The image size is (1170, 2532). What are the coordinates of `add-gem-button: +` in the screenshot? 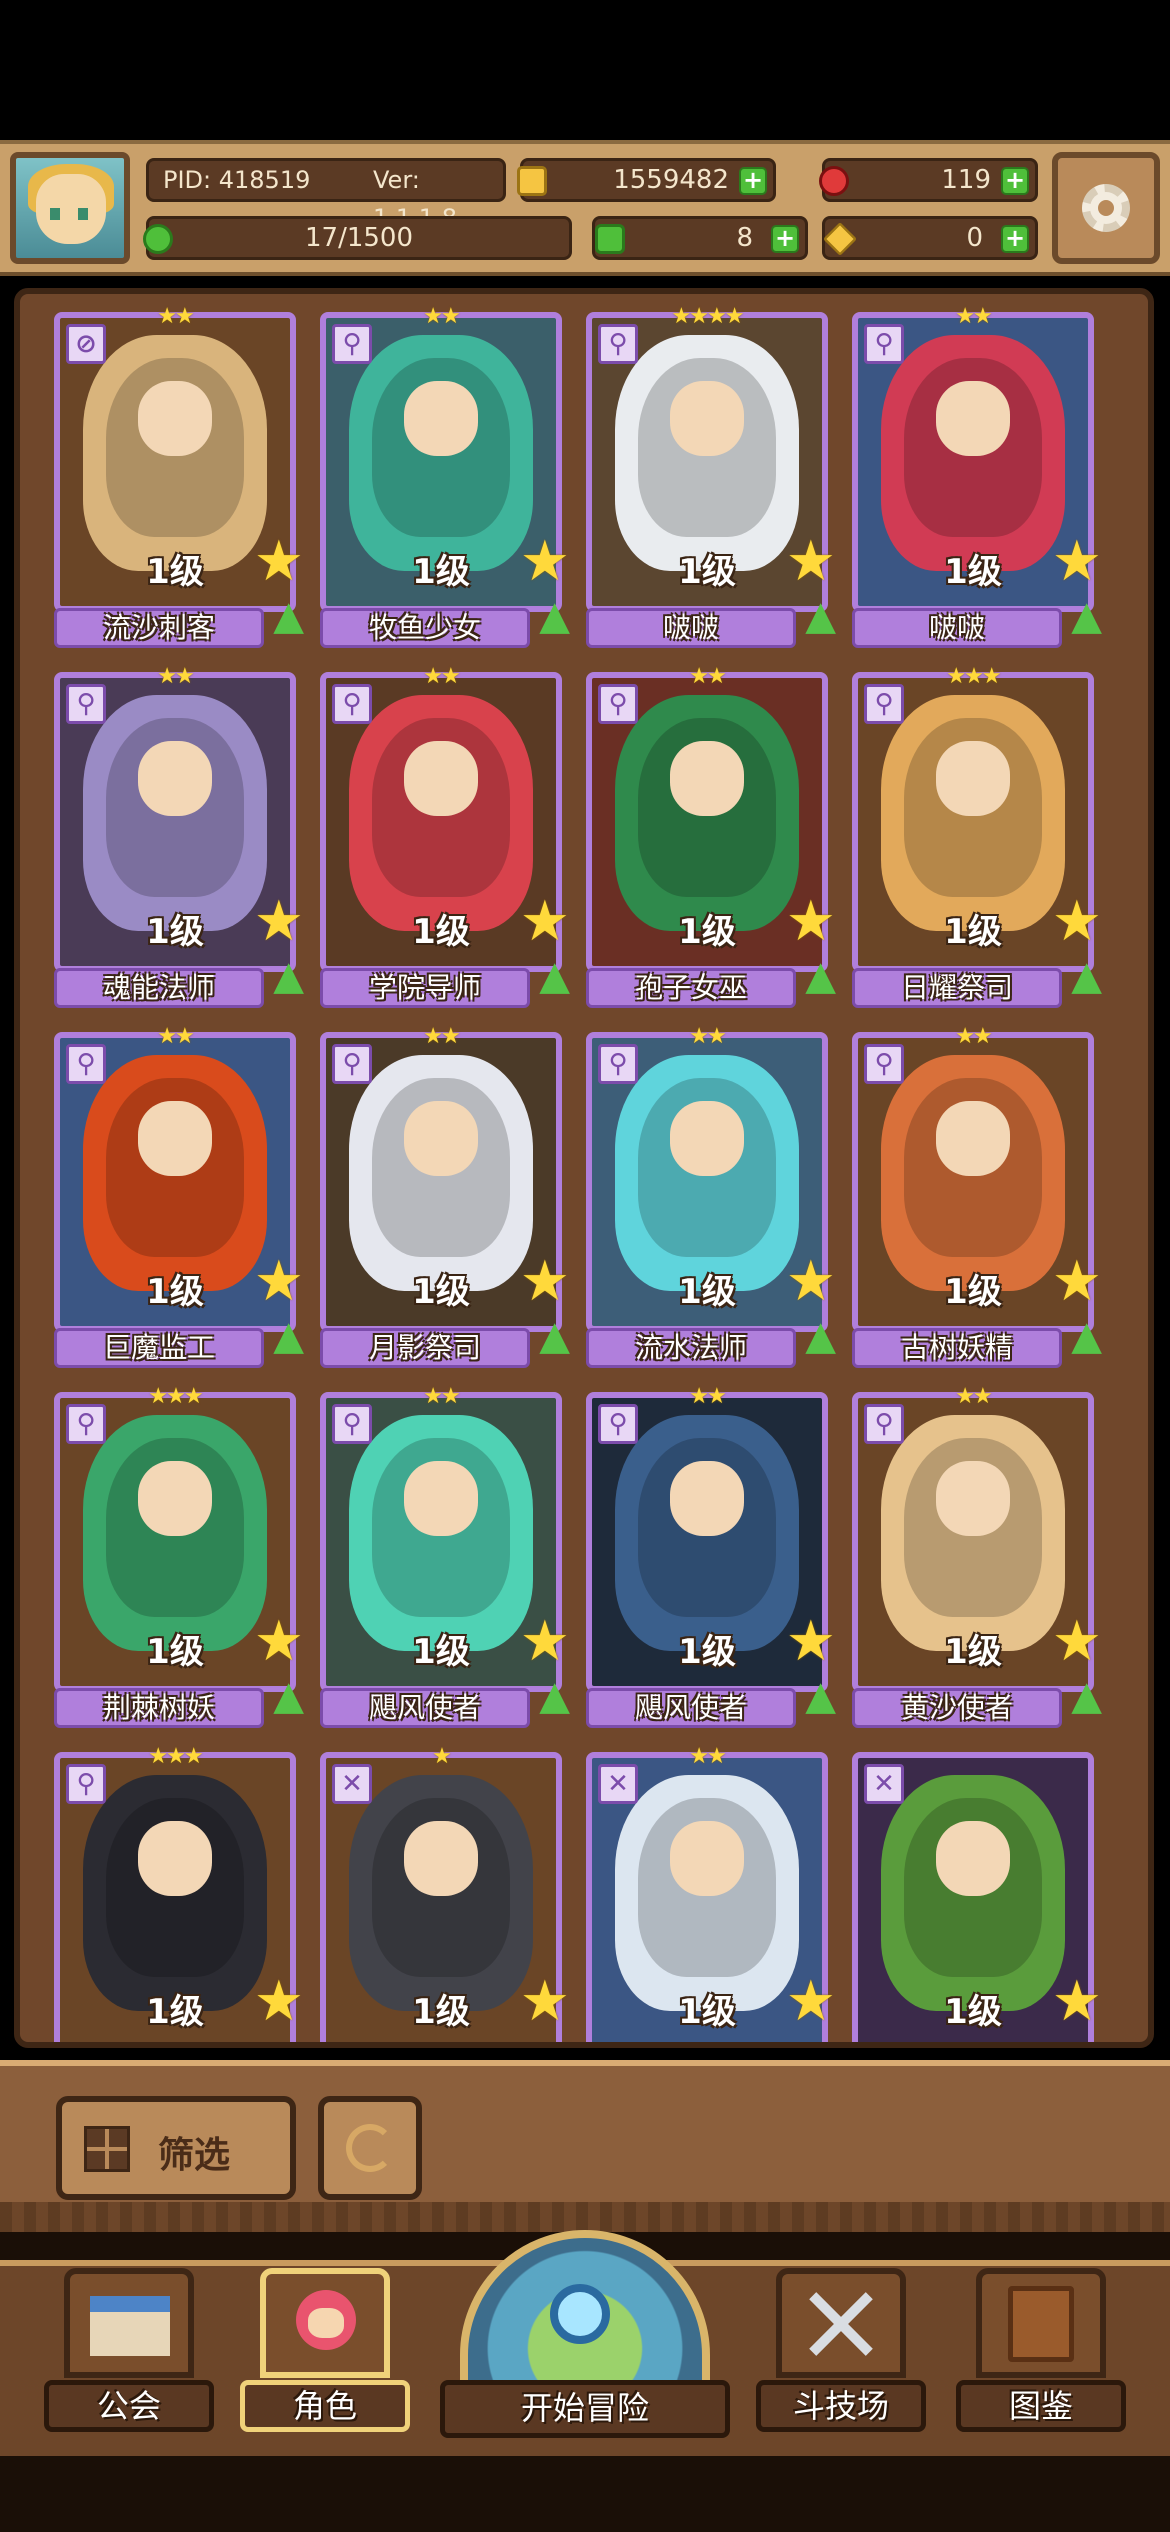 It's located at (1015, 181).